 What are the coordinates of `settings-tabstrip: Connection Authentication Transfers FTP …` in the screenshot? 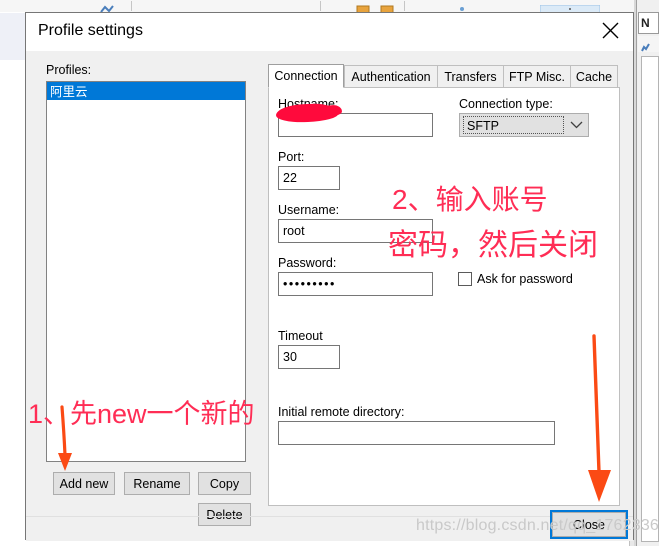 It's located at (444, 76).